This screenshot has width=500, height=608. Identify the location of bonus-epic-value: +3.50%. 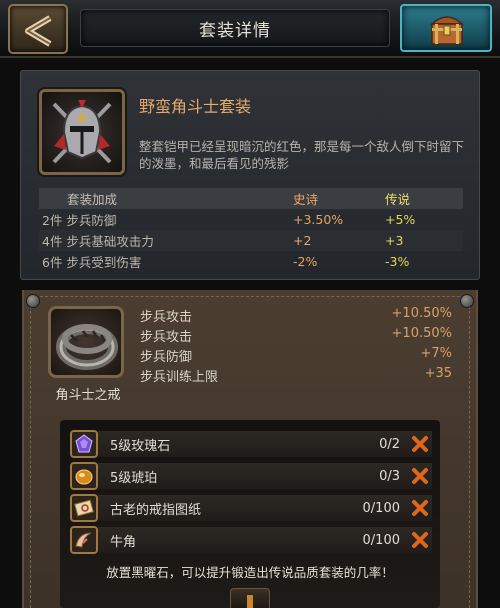
(318, 219).